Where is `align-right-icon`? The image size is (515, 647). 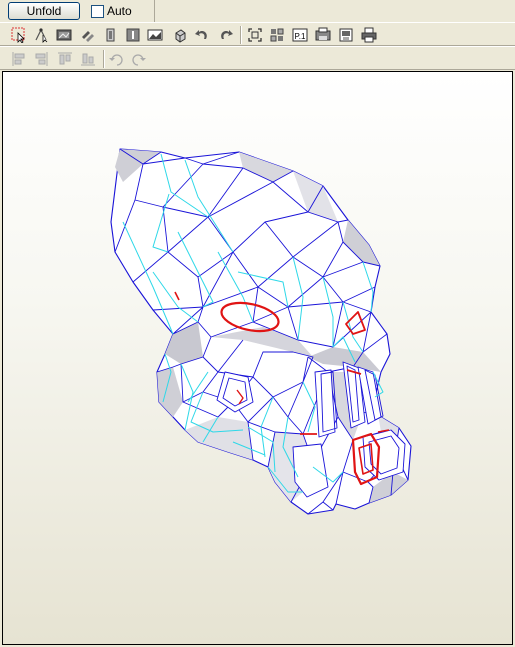 align-right-icon is located at coordinates (40, 58).